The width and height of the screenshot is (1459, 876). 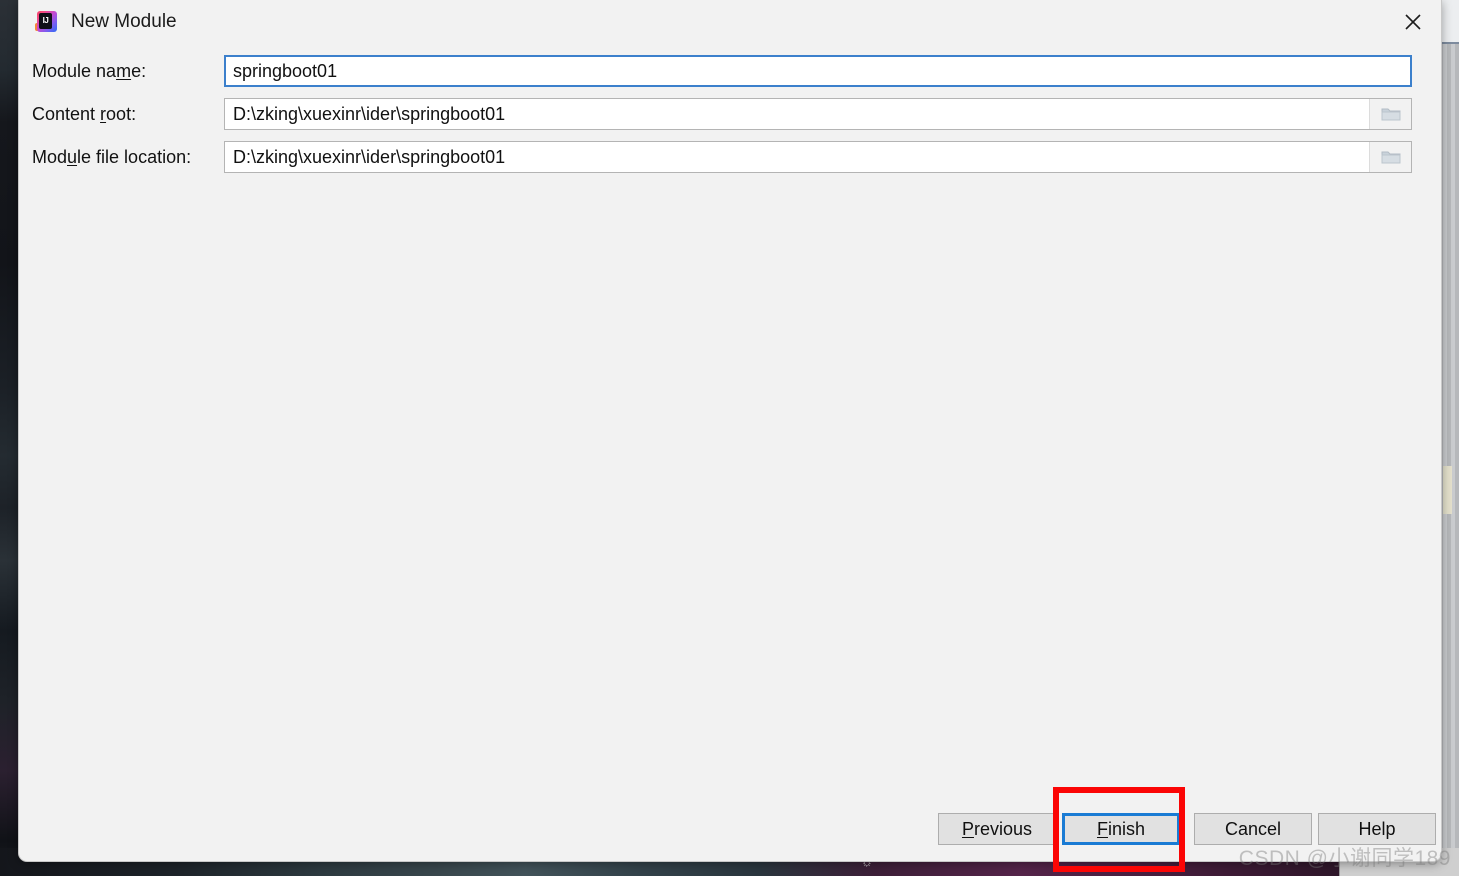 I want to click on mnemonic-letter: F, so click(x=1102, y=828).